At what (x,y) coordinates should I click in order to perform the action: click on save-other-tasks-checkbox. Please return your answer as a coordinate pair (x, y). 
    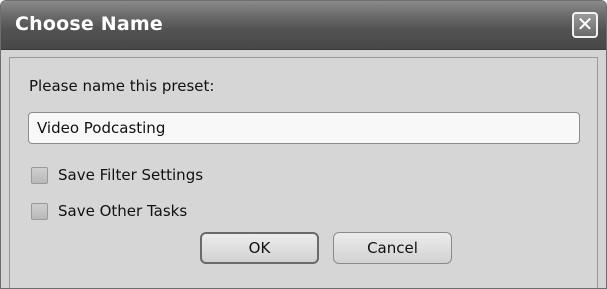
    Looking at the image, I should click on (39, 211).